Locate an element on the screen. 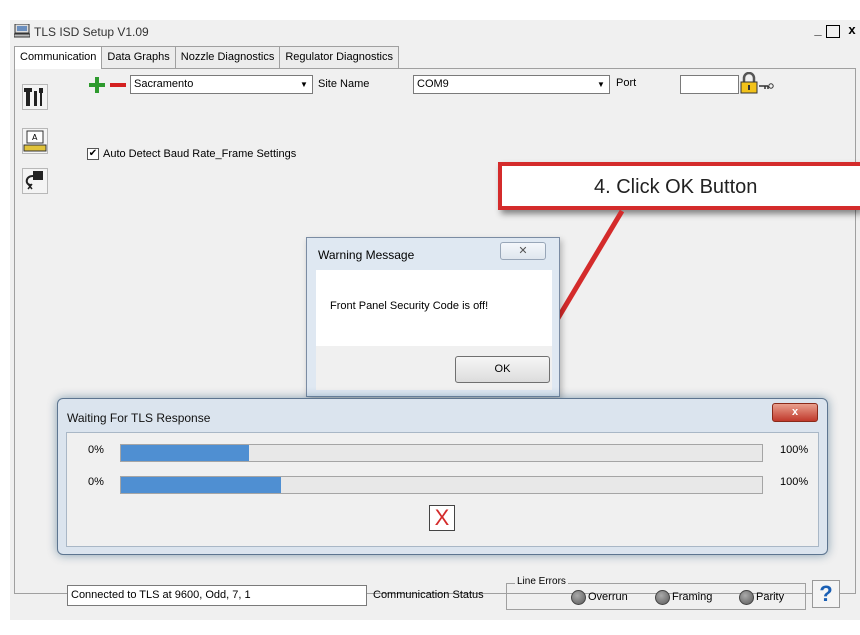 Image resolution: width=860 pixels, height=635 pixels. warning-close-button: ✕ is located at coordinates (523, 251).